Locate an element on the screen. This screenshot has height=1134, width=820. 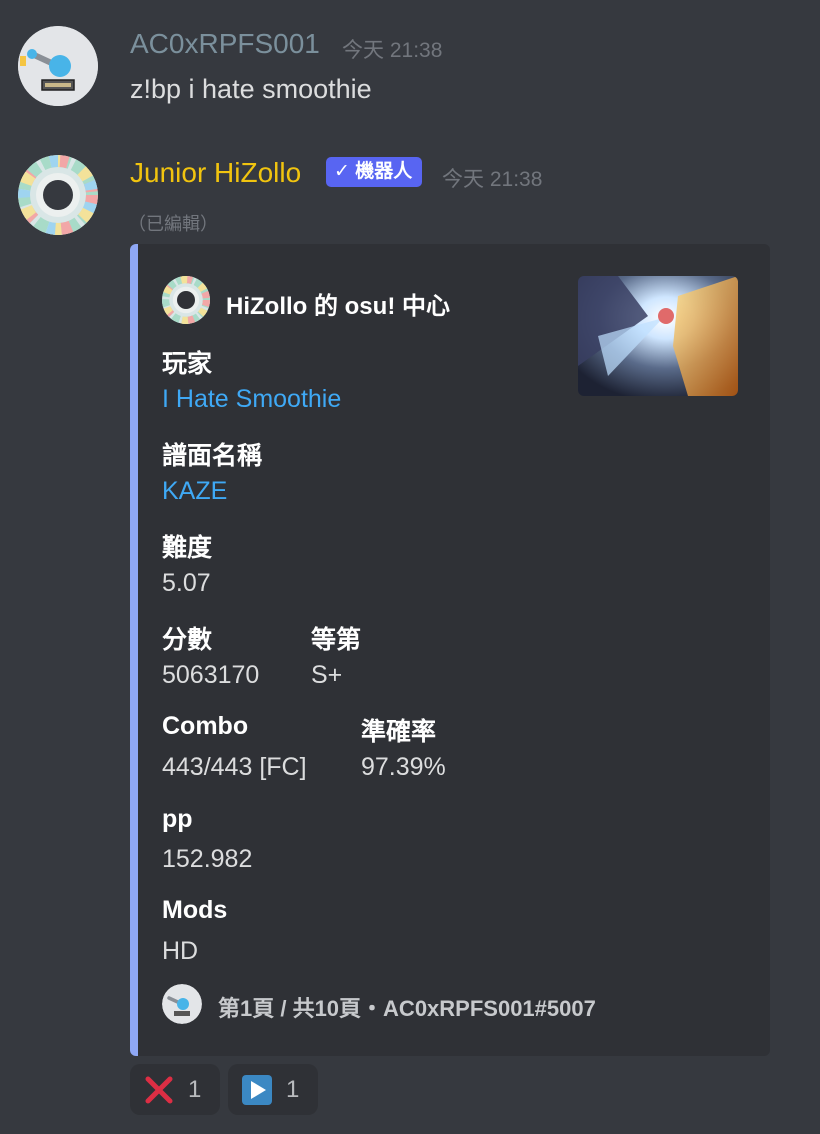
embed-footer: 第1頁 / 共10頁・AC0xRPFS001#5007 is located at coordinates (407, 1008).